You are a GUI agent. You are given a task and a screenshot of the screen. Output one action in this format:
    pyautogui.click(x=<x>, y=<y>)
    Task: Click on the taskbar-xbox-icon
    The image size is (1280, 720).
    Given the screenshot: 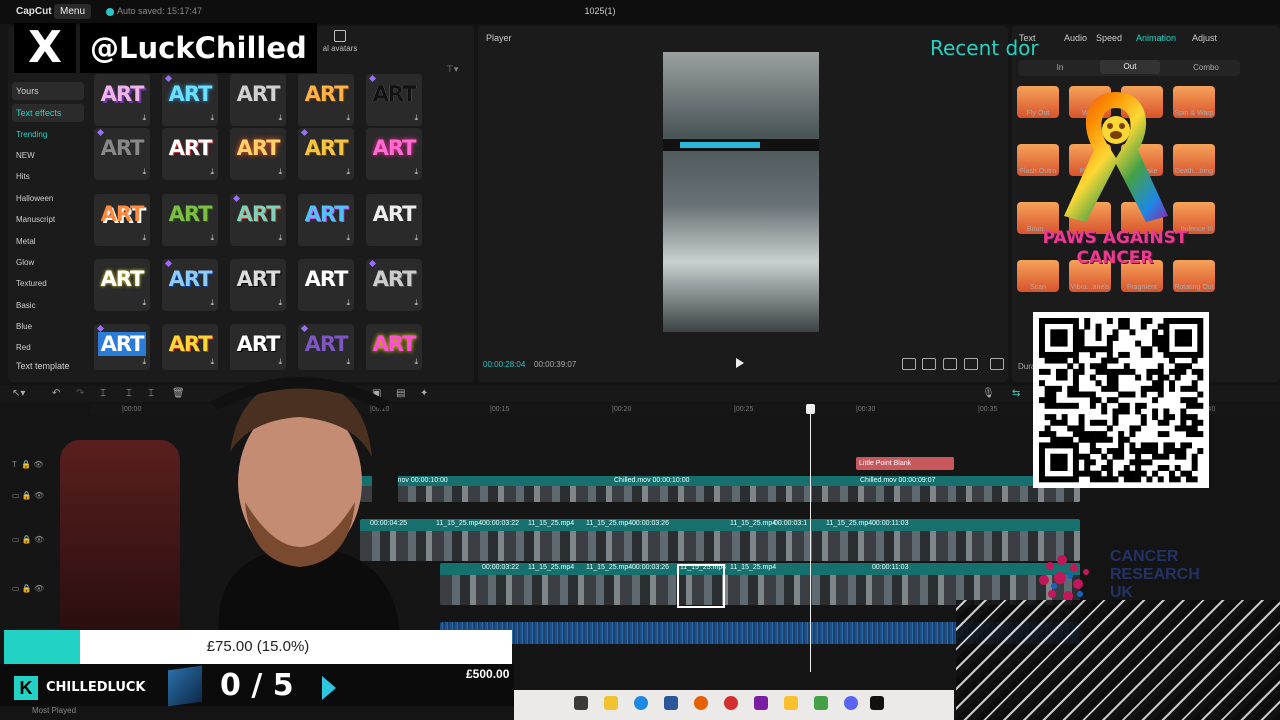 What is the action you would take?
    pyautogui.click(x=821, y=703)
    